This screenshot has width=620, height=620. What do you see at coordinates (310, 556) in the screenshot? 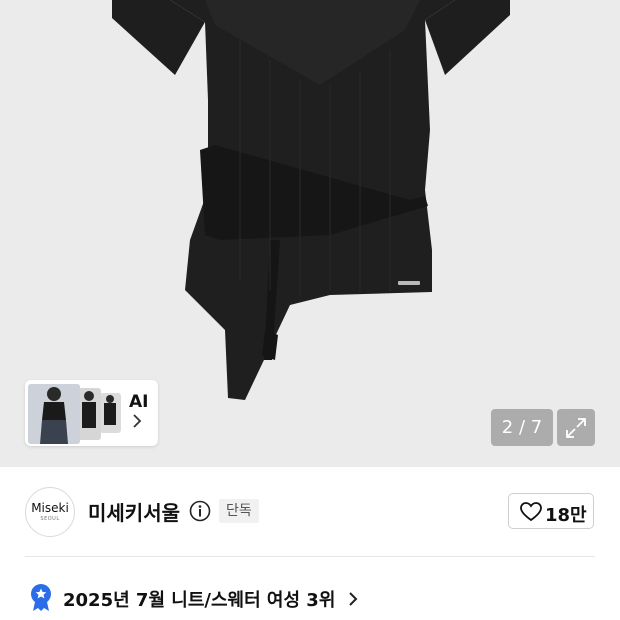
I see `divider` at bounding box center [310, 556].